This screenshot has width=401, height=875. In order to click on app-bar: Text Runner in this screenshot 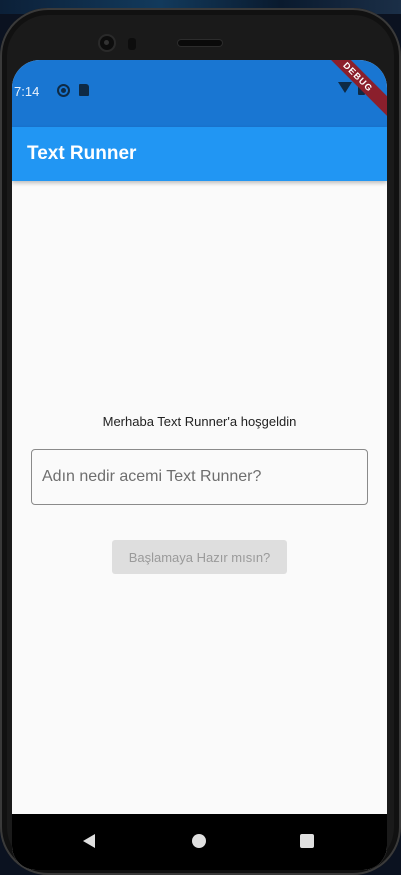, I will do `click(199, 154)`.